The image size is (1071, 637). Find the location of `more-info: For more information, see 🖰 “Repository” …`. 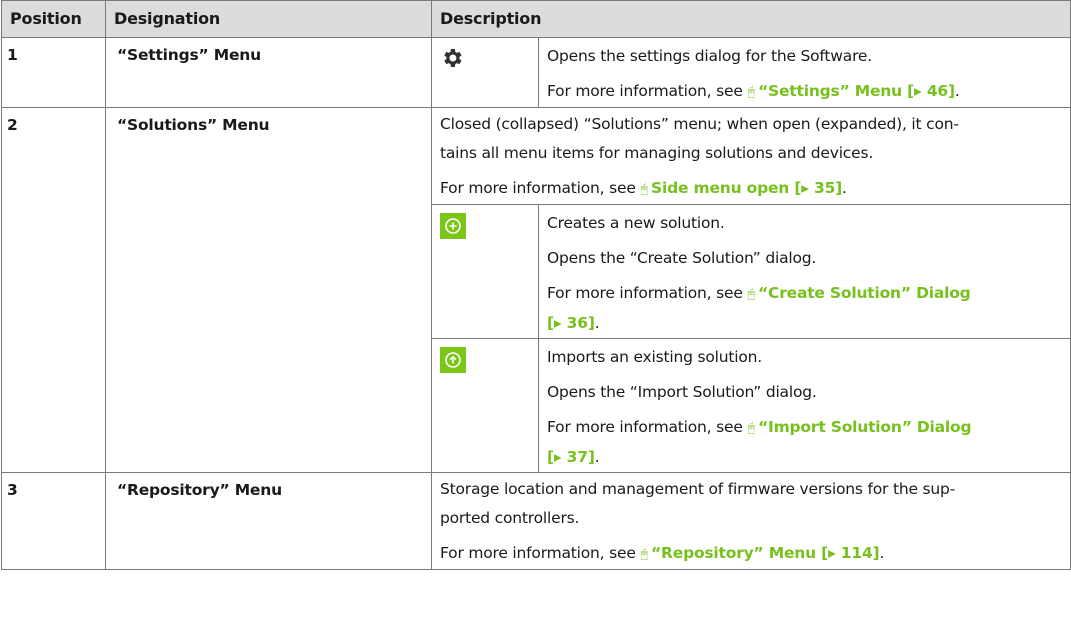

more-info: For more information, see 🖰 “Repository” … is located at coordinates (662, 553).